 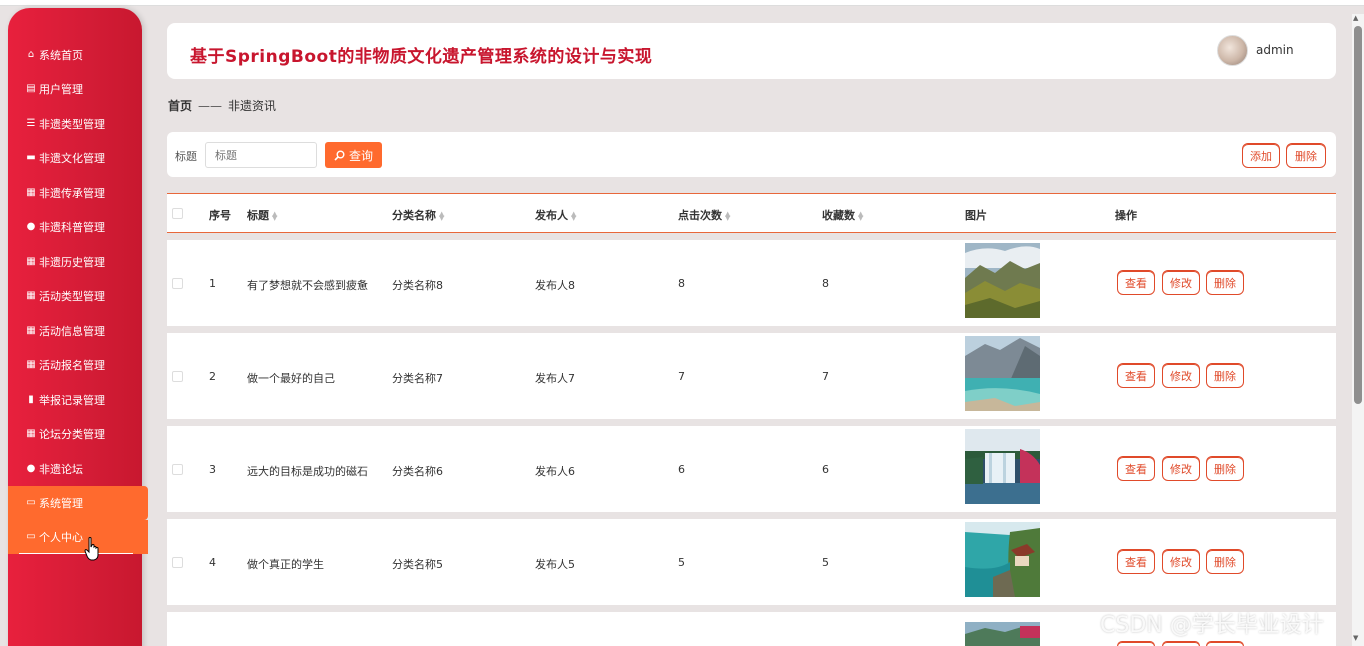 I want to click on ticket-icon: ▬, so click(x=31, y=157).